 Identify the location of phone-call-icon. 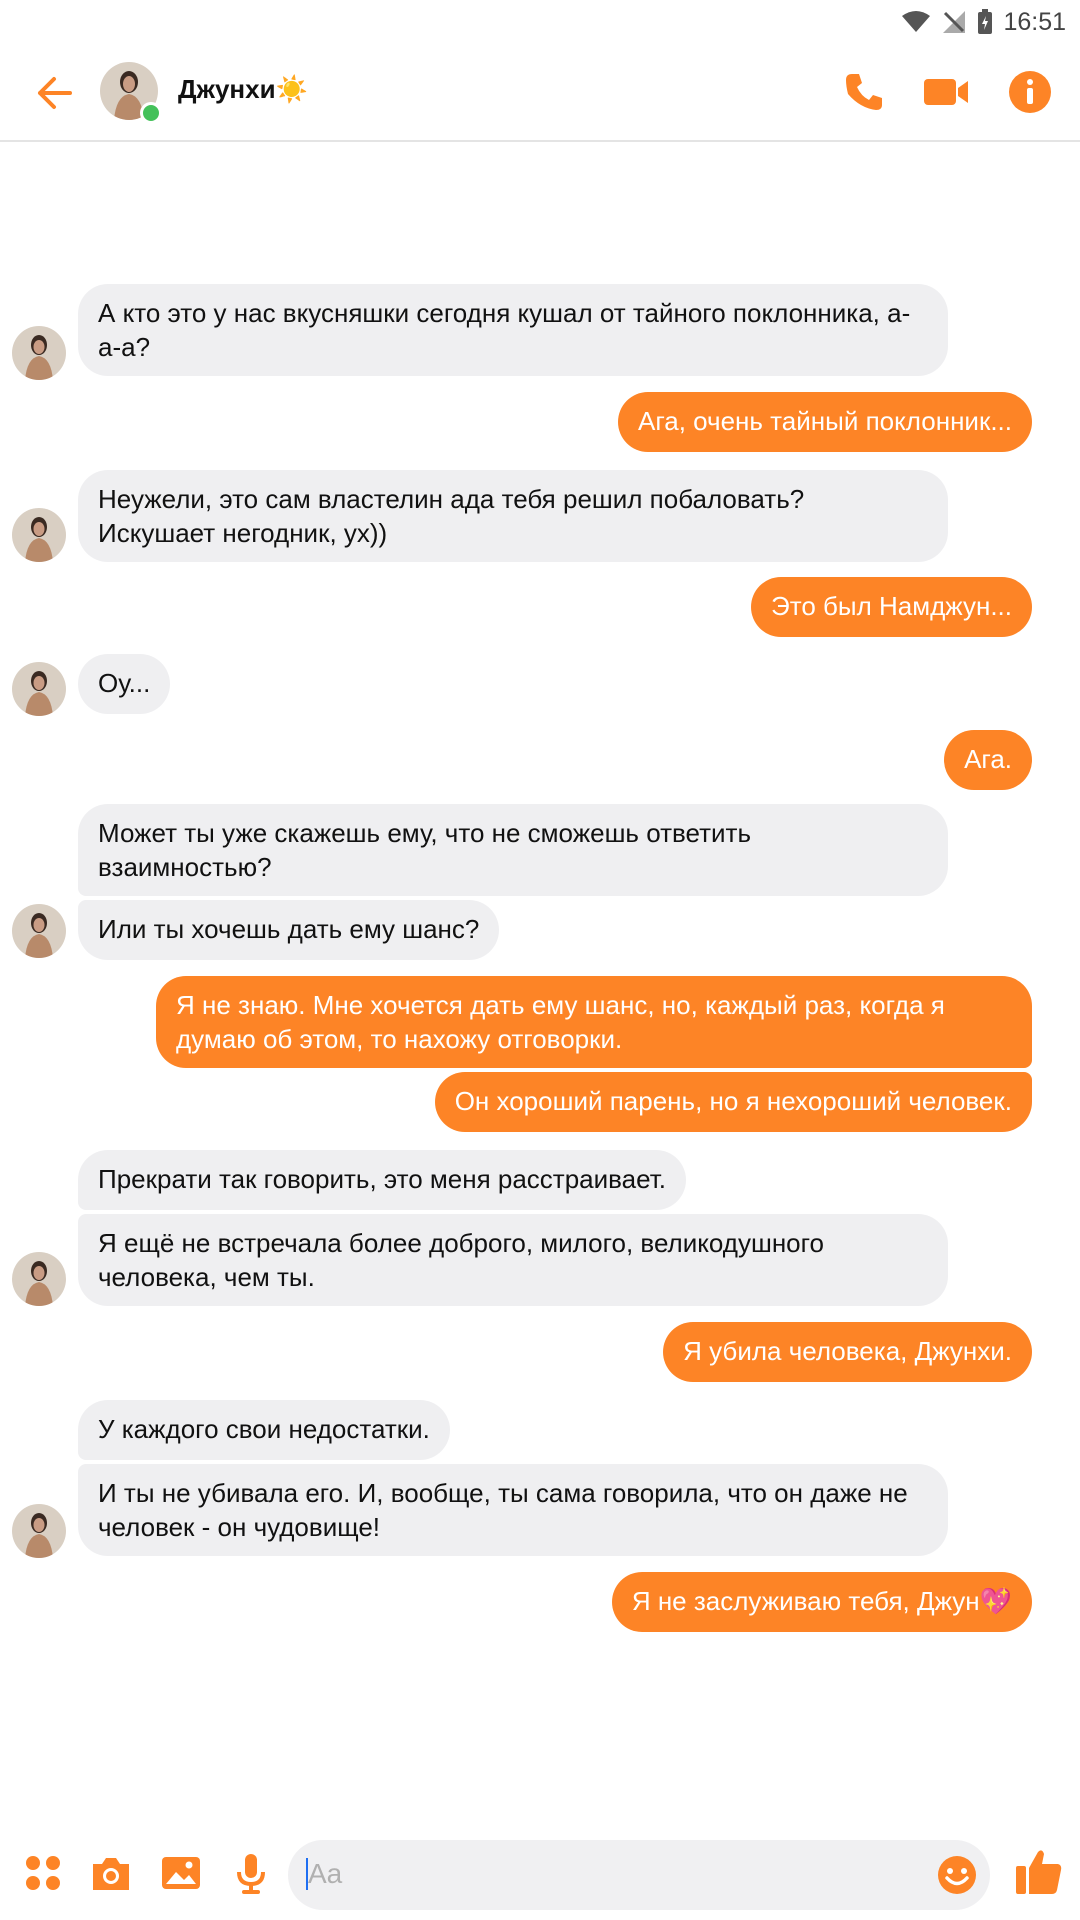
(864, 92).